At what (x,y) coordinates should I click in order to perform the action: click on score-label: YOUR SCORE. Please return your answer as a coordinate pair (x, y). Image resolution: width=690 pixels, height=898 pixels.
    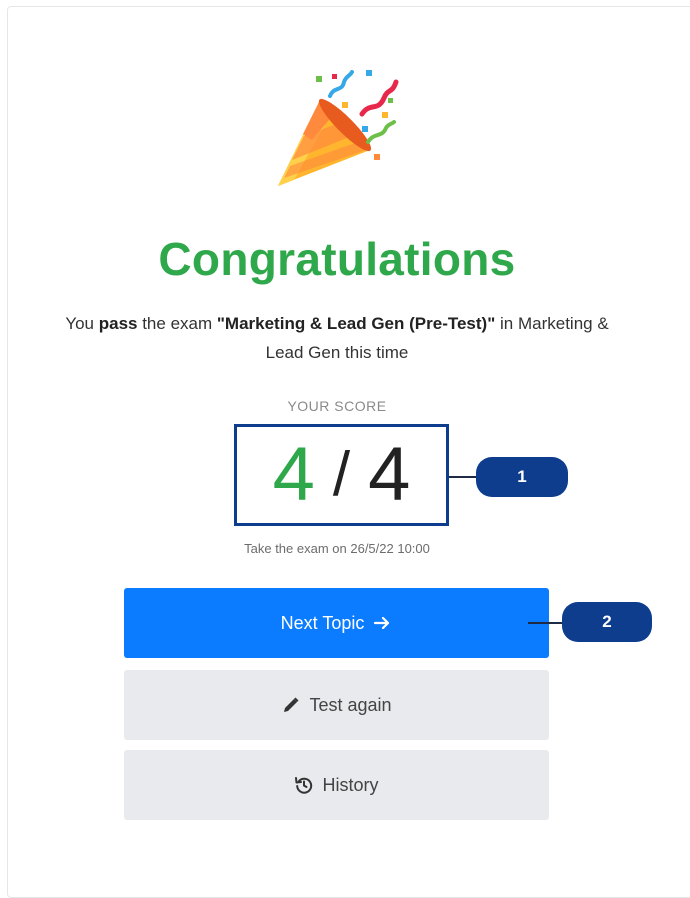
    Looking at the image, I should click on (337, 406).